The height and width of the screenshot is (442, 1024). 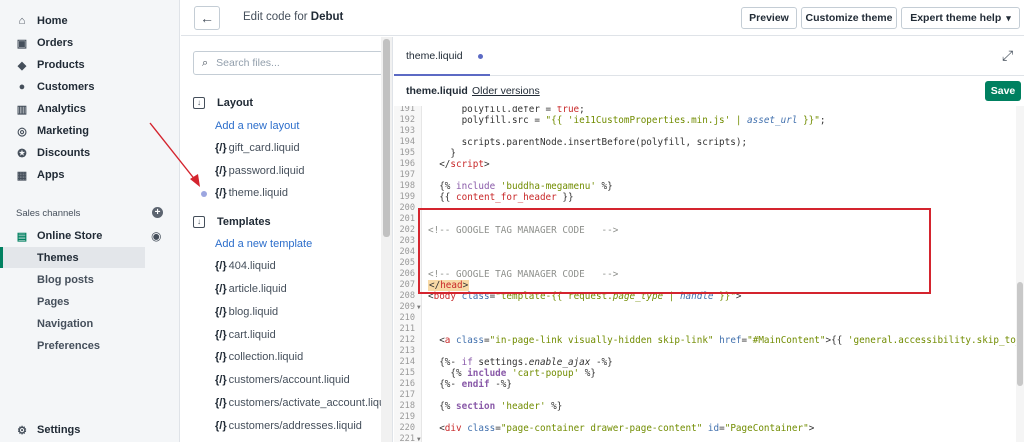 What do you see at coordinates (407, 252) in the screenshot?
I see `line-number: 204` at bounding box center [407, 252].